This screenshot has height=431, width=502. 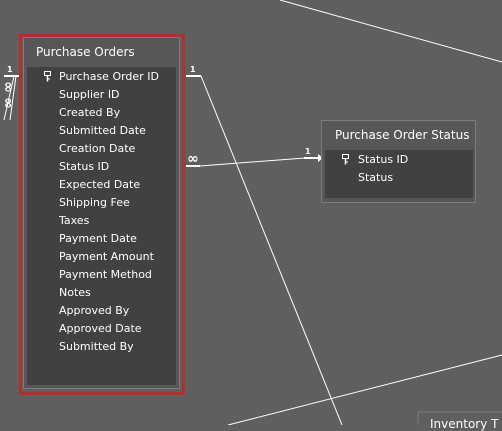 I want to click on relationship-line-bottom, so click(x=364, y=389).